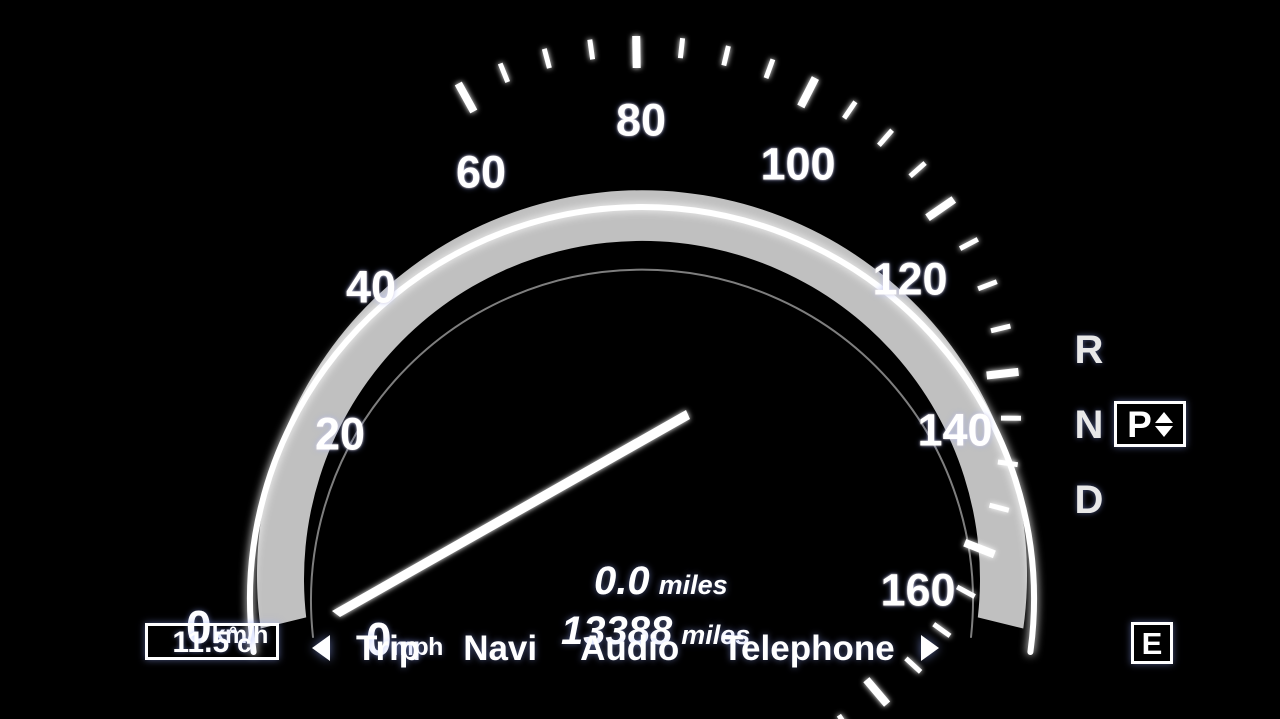 Image resolution: width=1280 pixels, height=719 pixels. I want to click on triangle-down-icon, so click(1163, 431).